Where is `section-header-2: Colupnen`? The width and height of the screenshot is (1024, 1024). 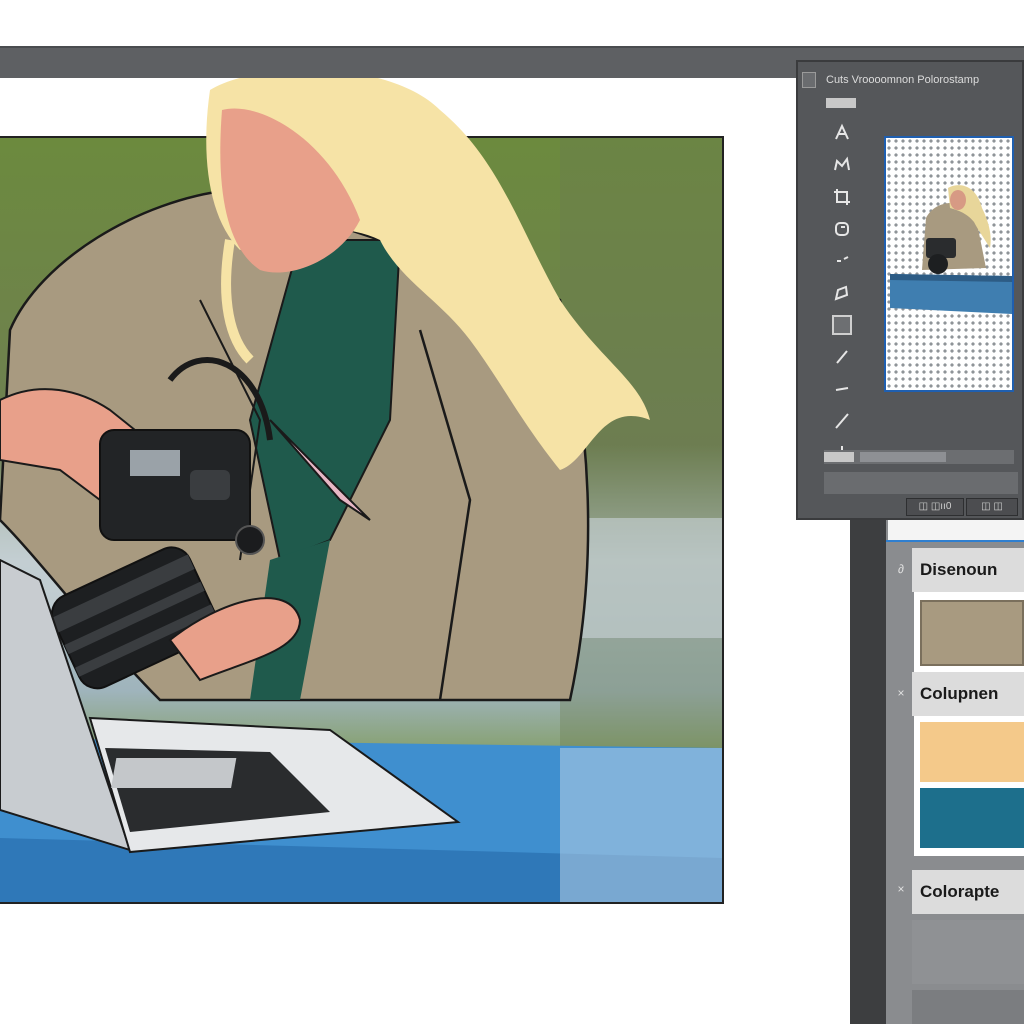 section-header-2: Colupnen is located at coordinates (968, 694).